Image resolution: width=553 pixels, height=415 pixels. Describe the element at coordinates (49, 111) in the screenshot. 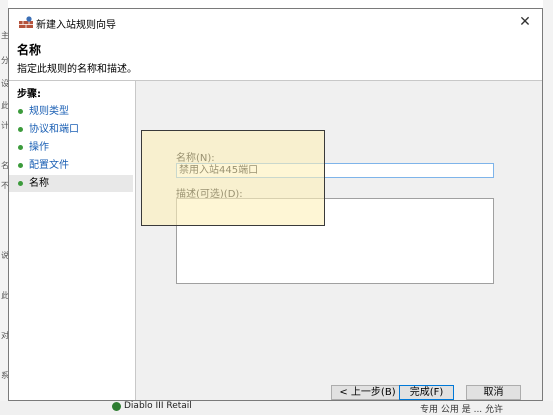

I see `step-label: 规则类型` at that location.